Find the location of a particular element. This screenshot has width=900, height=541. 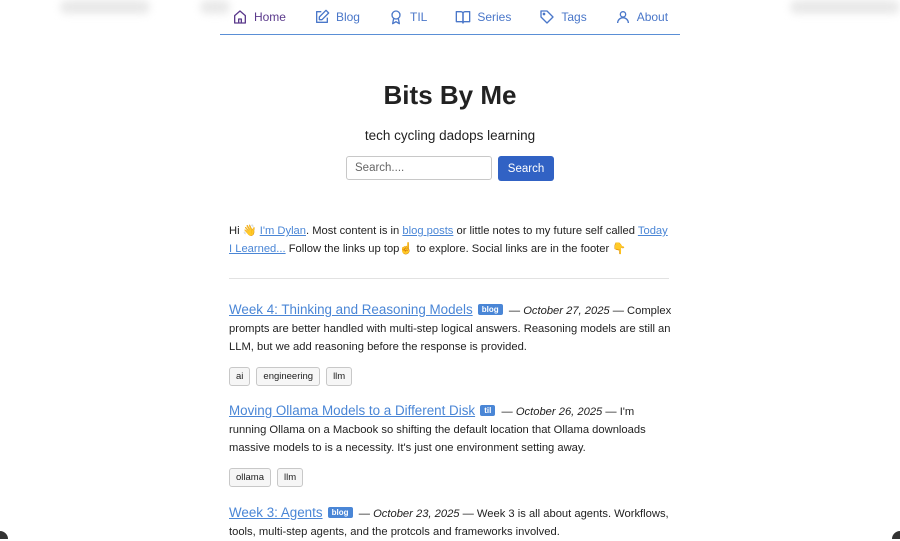

blog-posts-link: blog posts is located at coordinates (427, 231).